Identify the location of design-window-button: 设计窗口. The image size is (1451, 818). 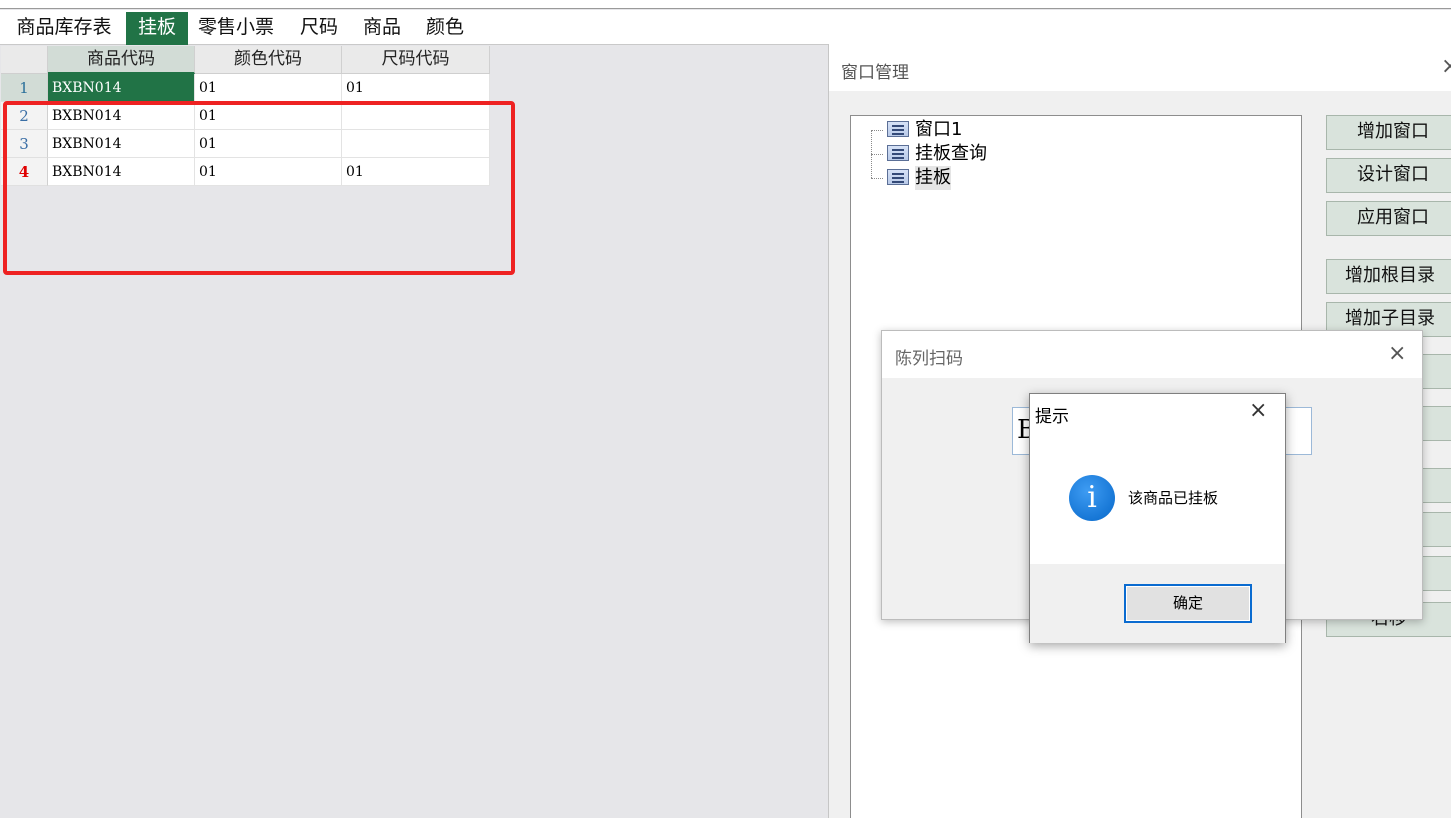
(1388, 175).